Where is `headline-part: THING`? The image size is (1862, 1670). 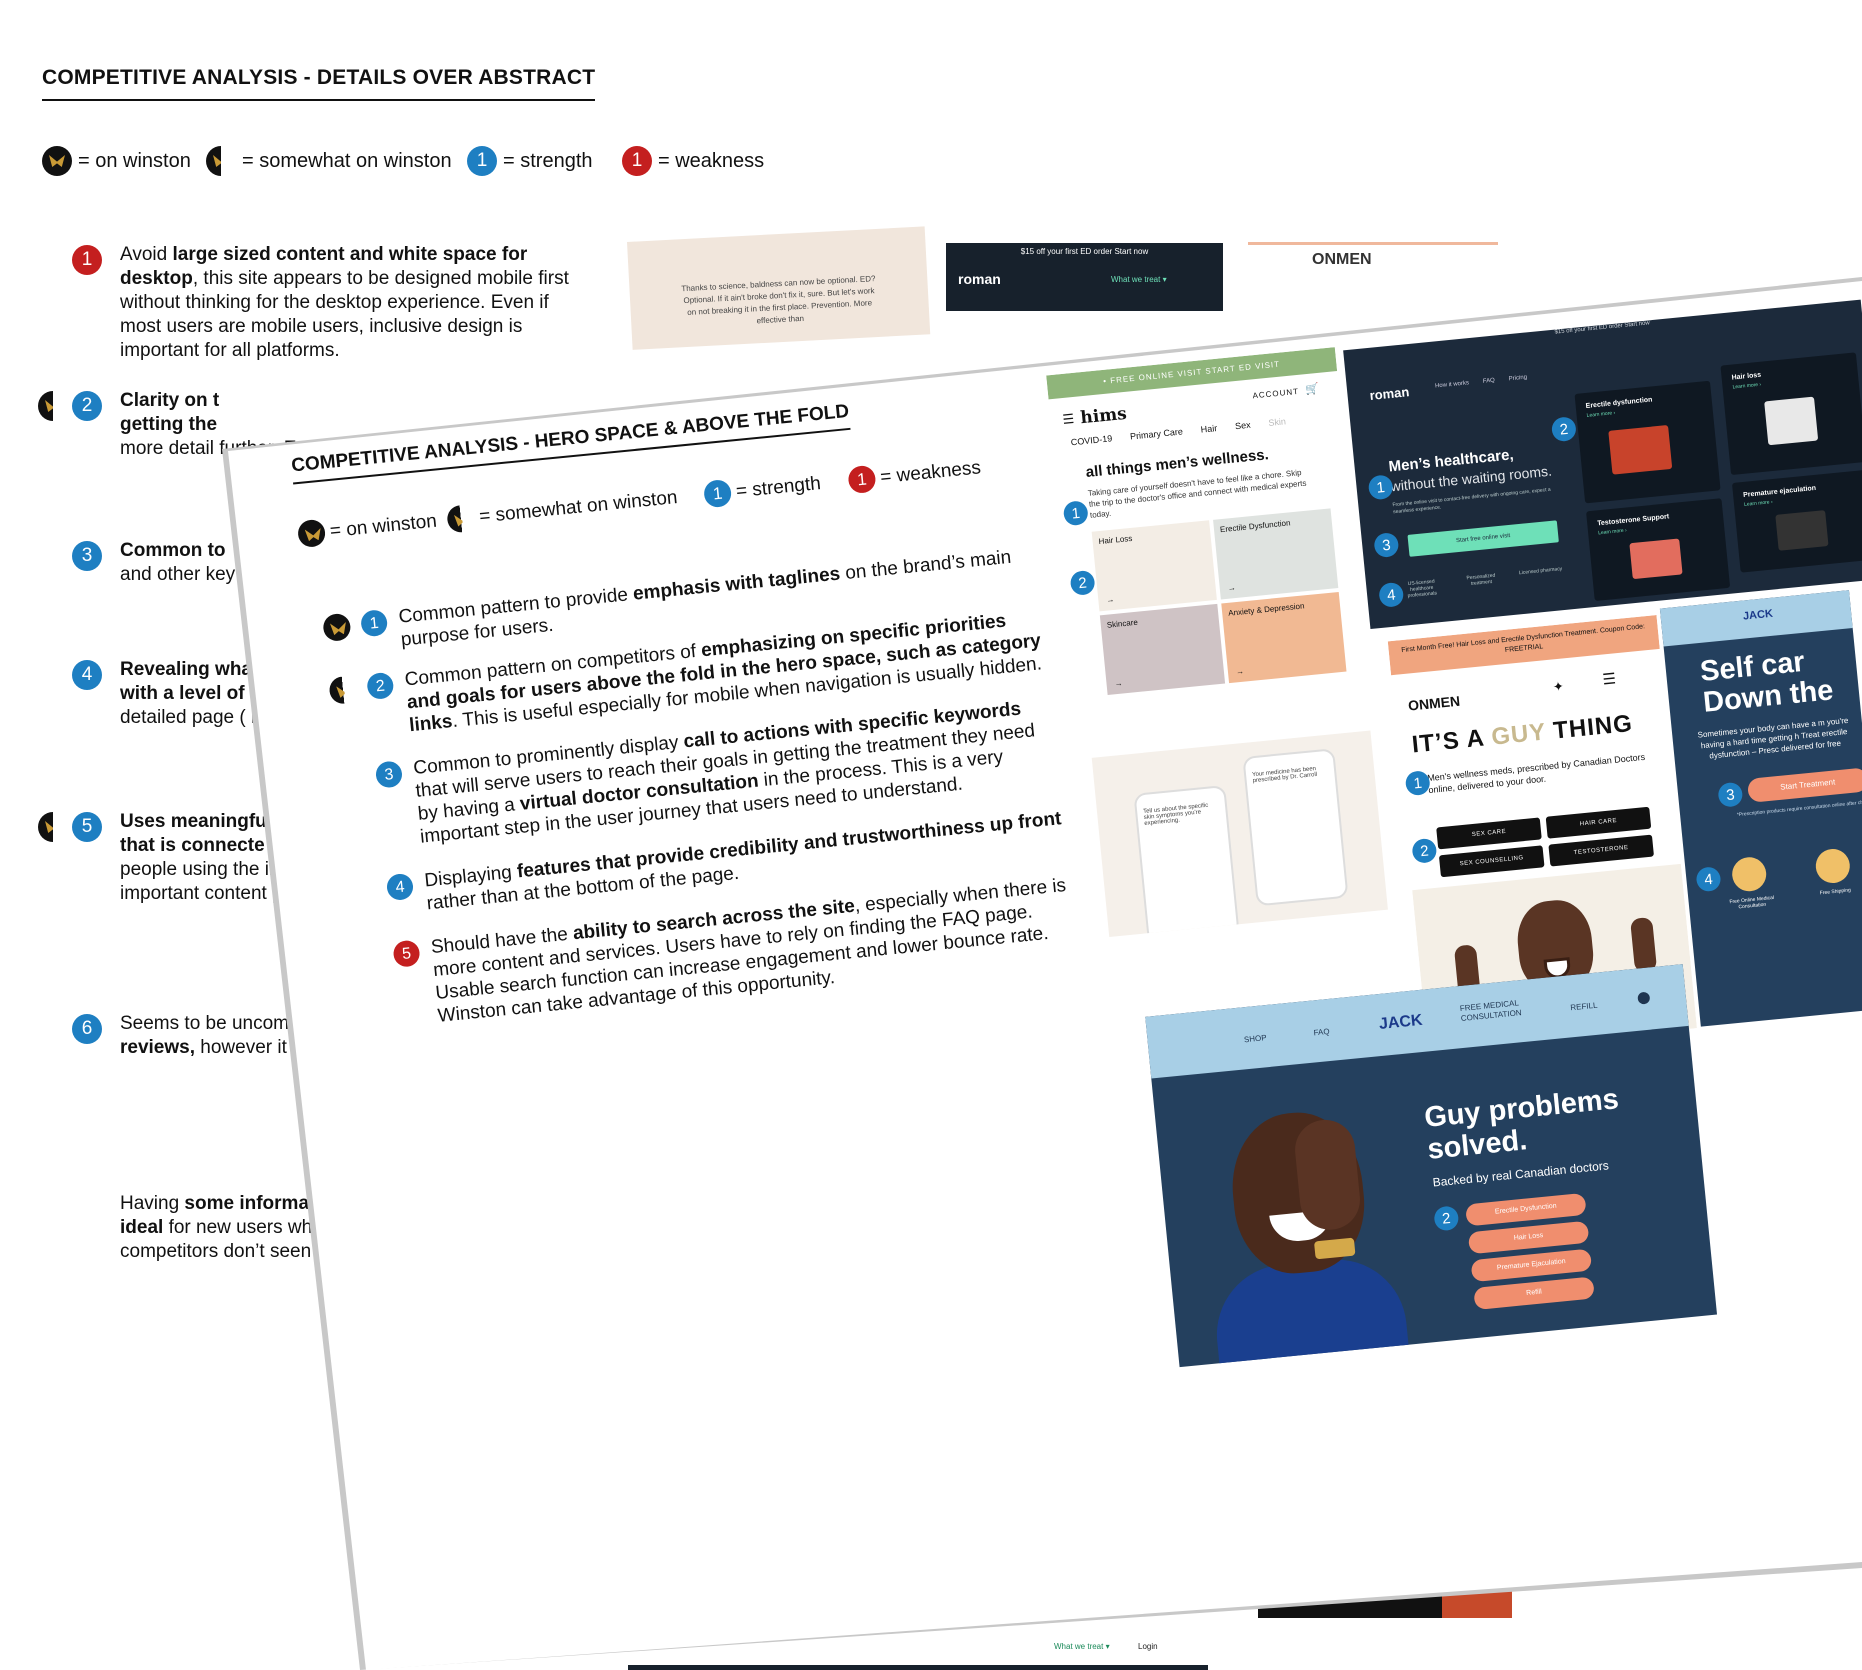 headline-part: THING is located at coordinates (1589, 727).